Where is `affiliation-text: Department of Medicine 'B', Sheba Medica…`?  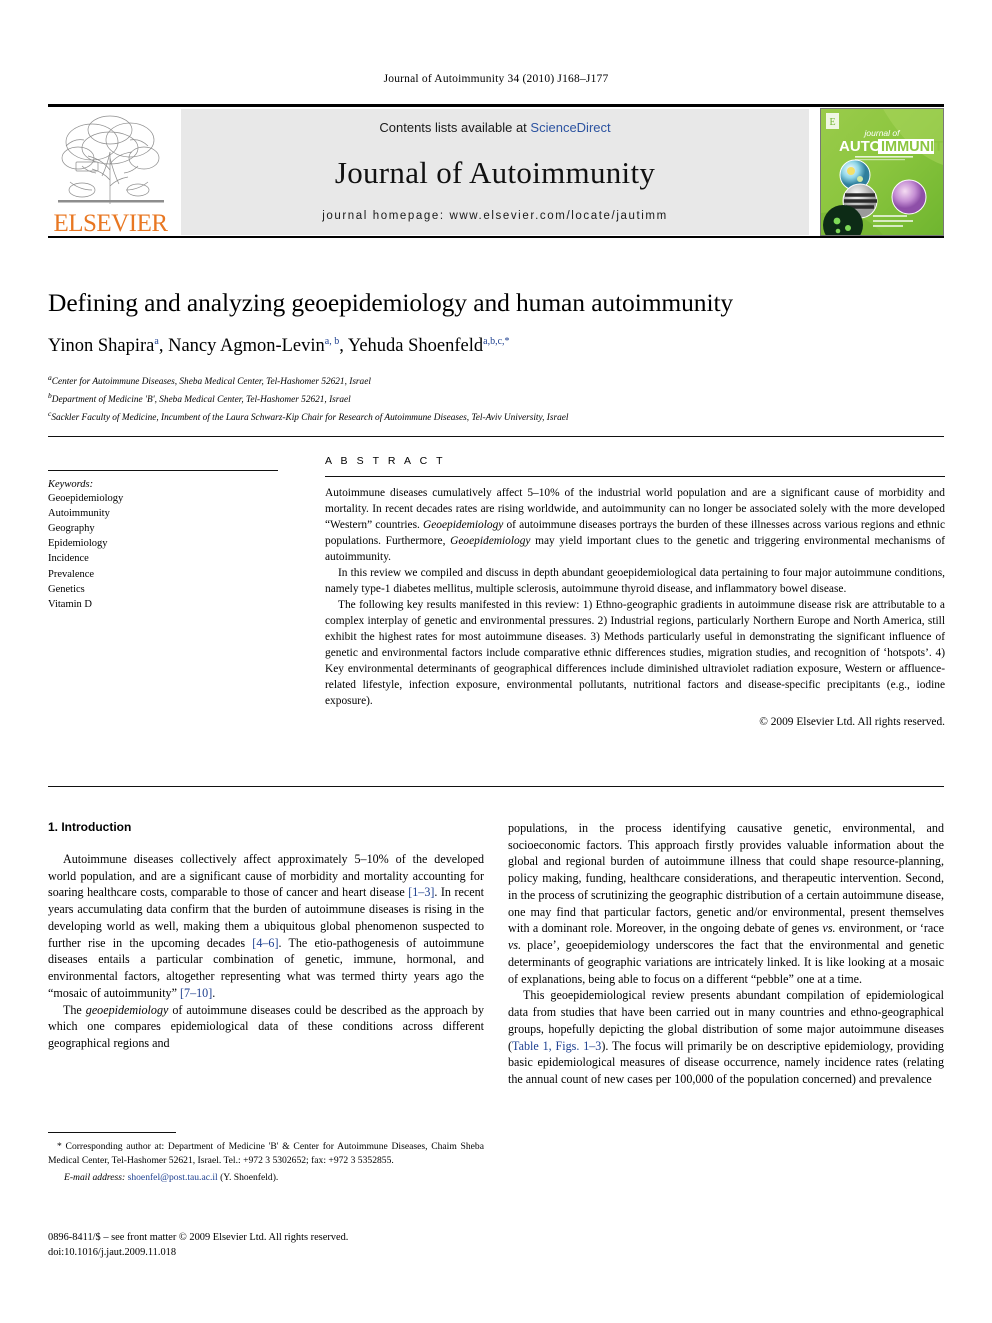
affiliation-text: Department of Medicine 'B', Sheba Medica… is located at coordinates (201, 399).